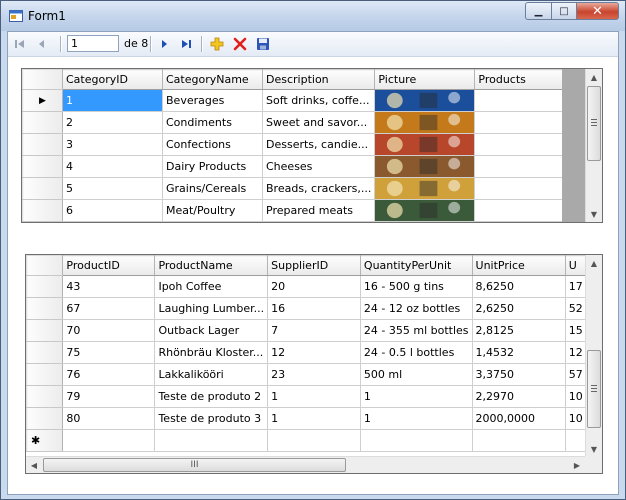  I want to click on row-header: ✱, so click(45, 440).